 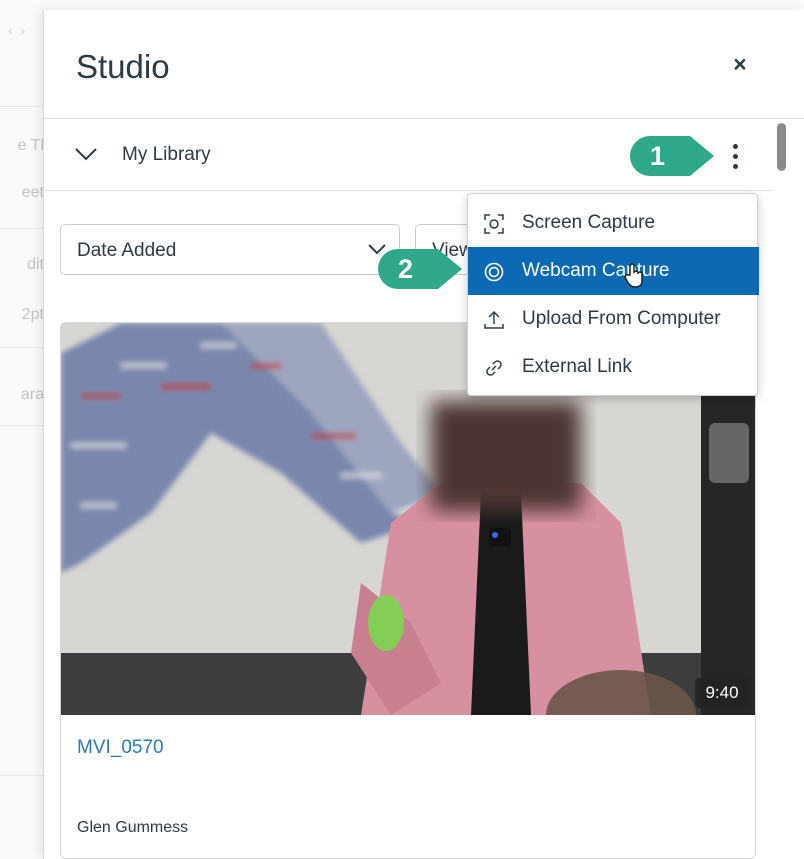 I want to click on menu-item-external-link: External Link, so click(x=613, y=367).